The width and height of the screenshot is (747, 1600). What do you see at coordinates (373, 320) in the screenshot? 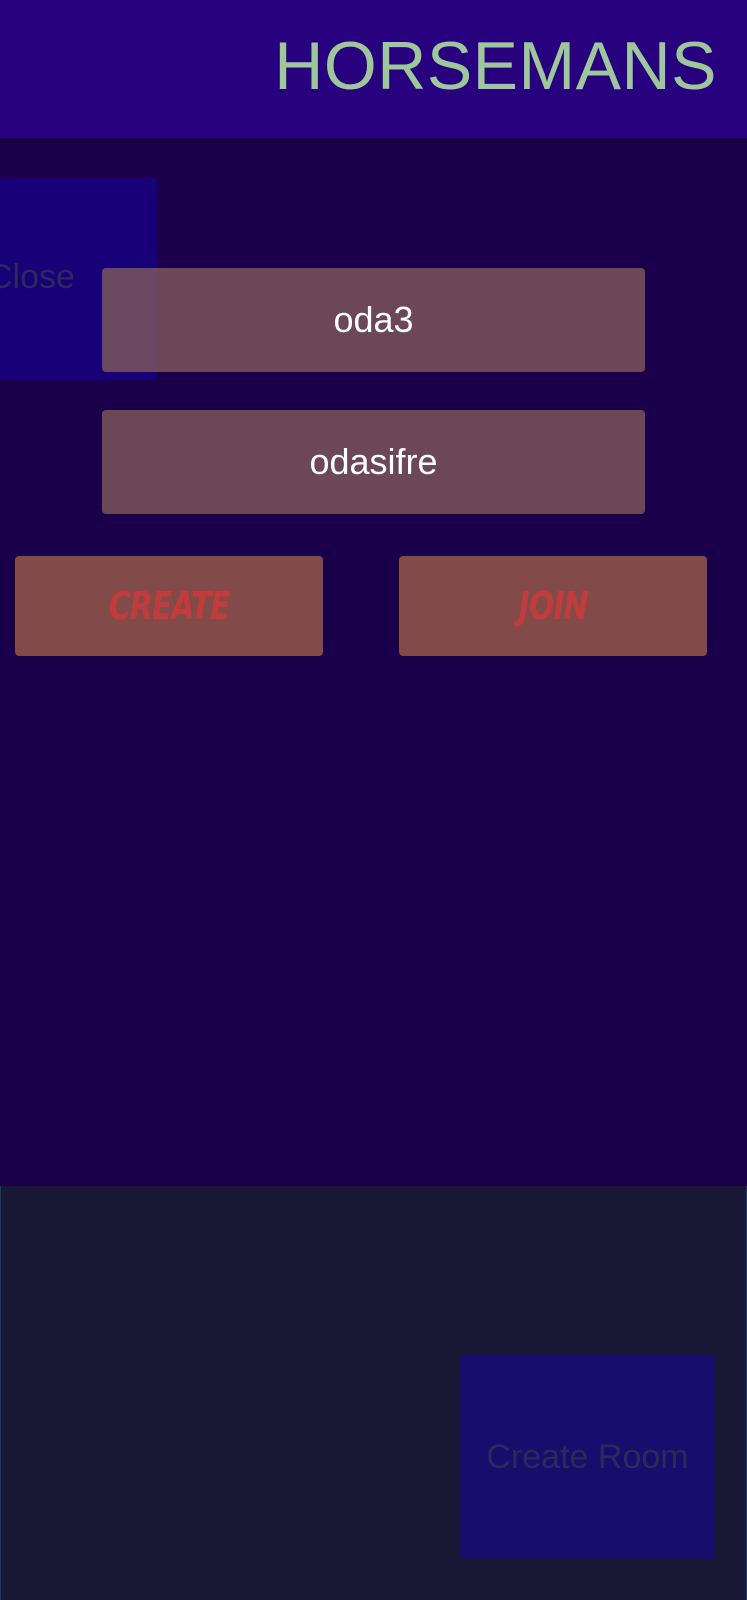
I see `room-name-field: oda3` at bounding box center [373, 320].